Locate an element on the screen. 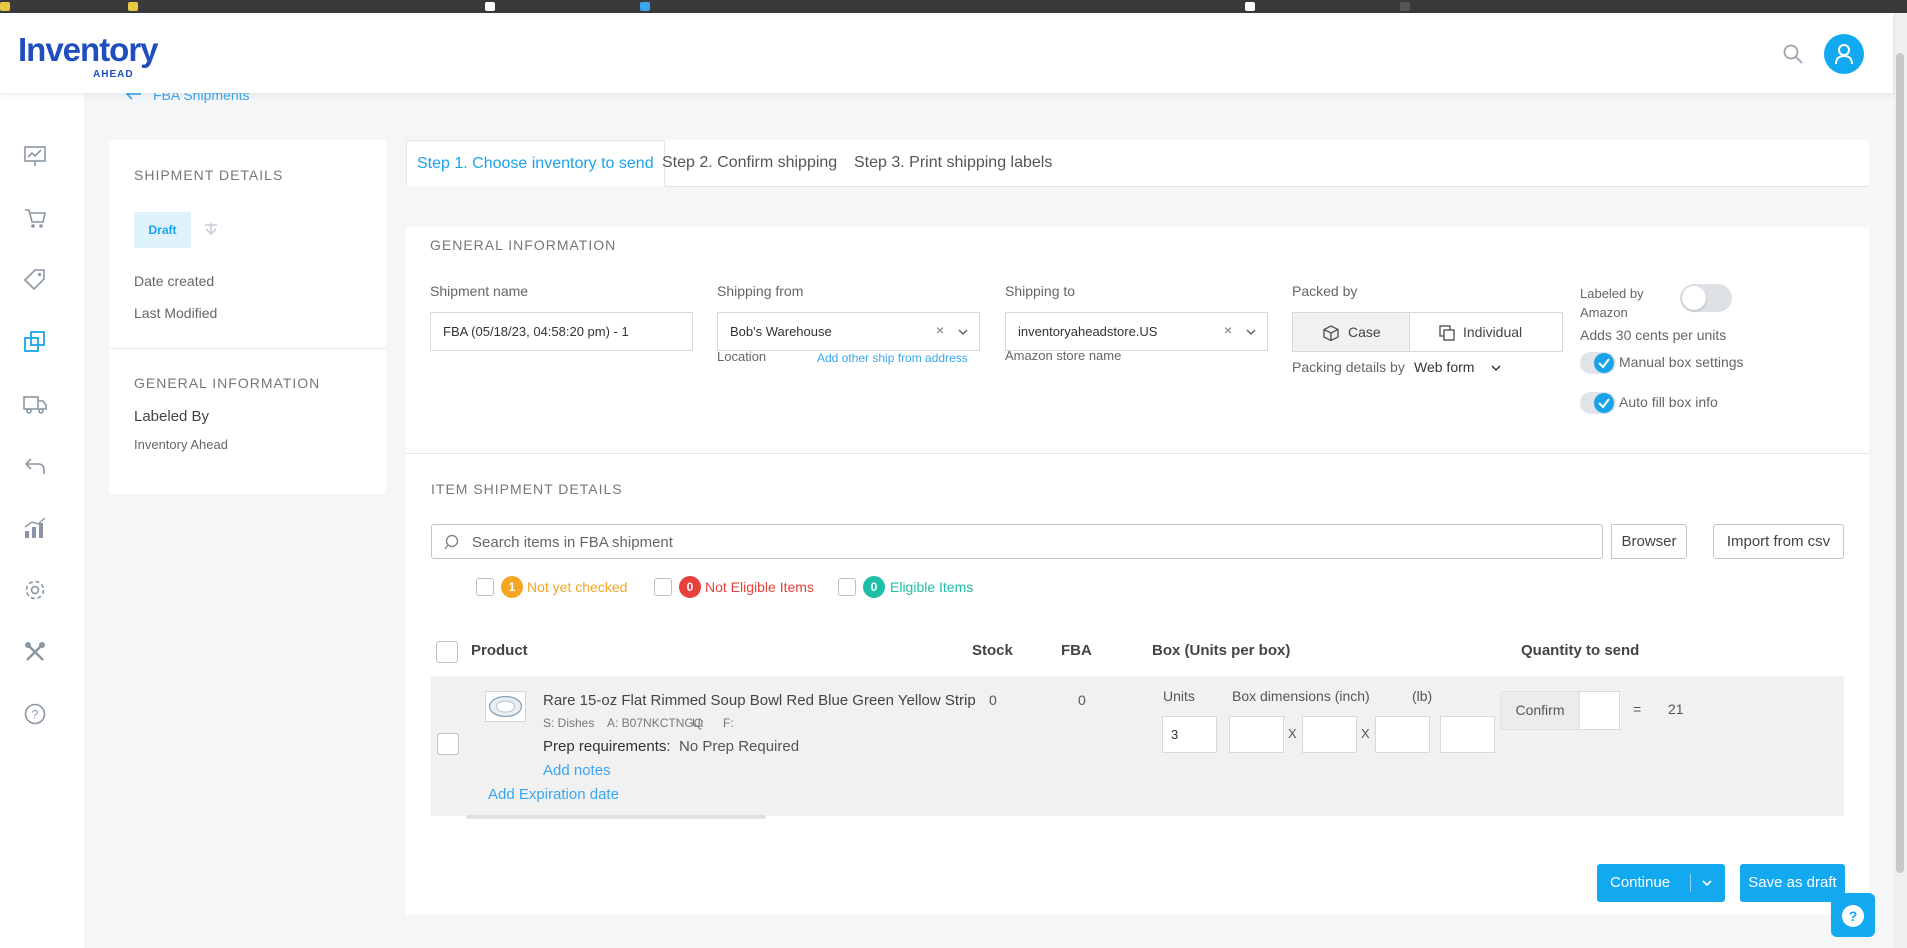 The width and height of the screenshot is (1907, 948). analytics-icon is located at coordinates (35, 528).